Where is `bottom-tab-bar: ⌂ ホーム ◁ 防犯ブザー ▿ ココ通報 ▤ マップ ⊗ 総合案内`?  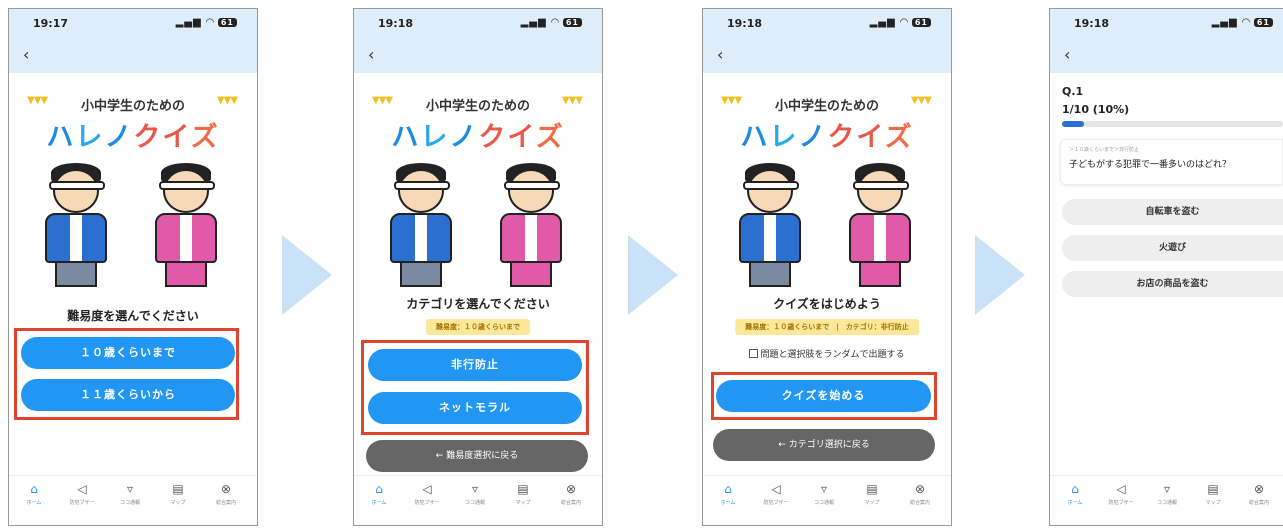
bottom-tab-bar: ⌂ ホーム ◁ 防犯ブザー ▿ ココ通報 ▤ マップ ⊗ 総合案内 is located at coordinates (478, 500).